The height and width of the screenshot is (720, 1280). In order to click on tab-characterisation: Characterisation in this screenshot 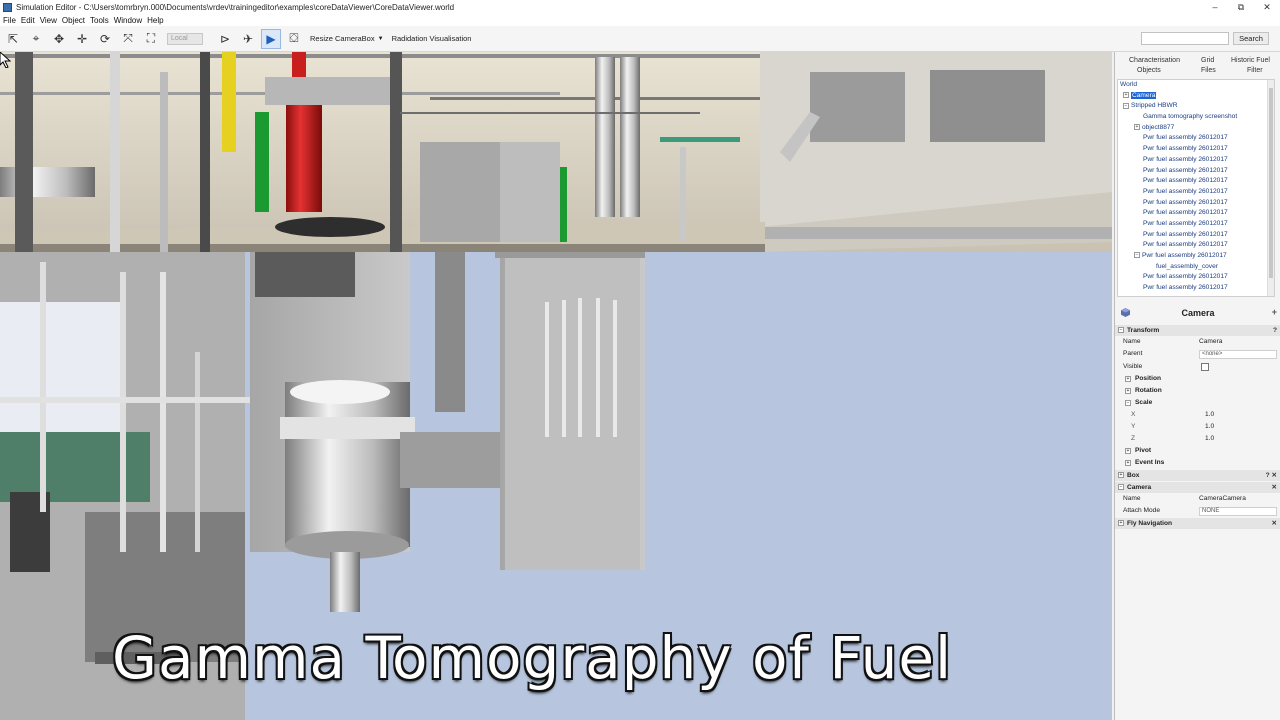, I will do `click(1154, 60)`.